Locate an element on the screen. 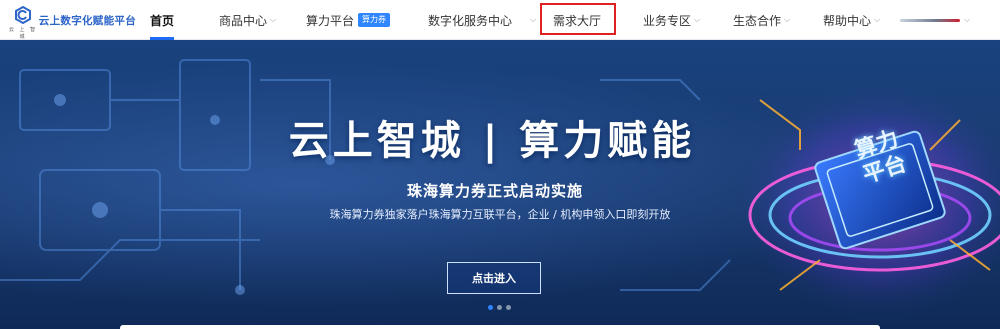 The image size is (1000, 329). nav-business-zone-label: 业务专区 is located at coordinates (667, 20).